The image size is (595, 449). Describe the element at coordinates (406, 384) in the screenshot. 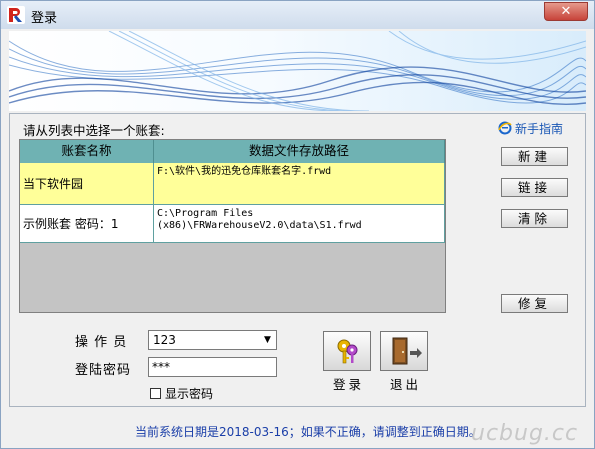

I see `exit-label: 退出` at that location.